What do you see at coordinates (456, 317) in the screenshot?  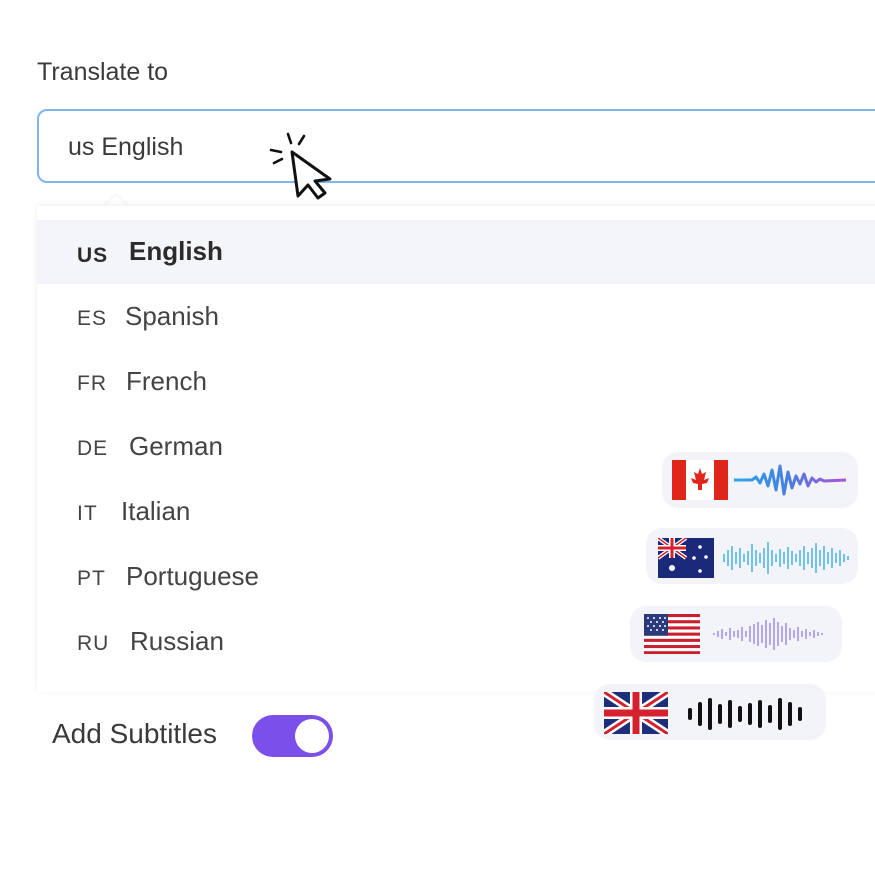 I see `language-option-es: ES Spanish` at bounding box center [456, 317].